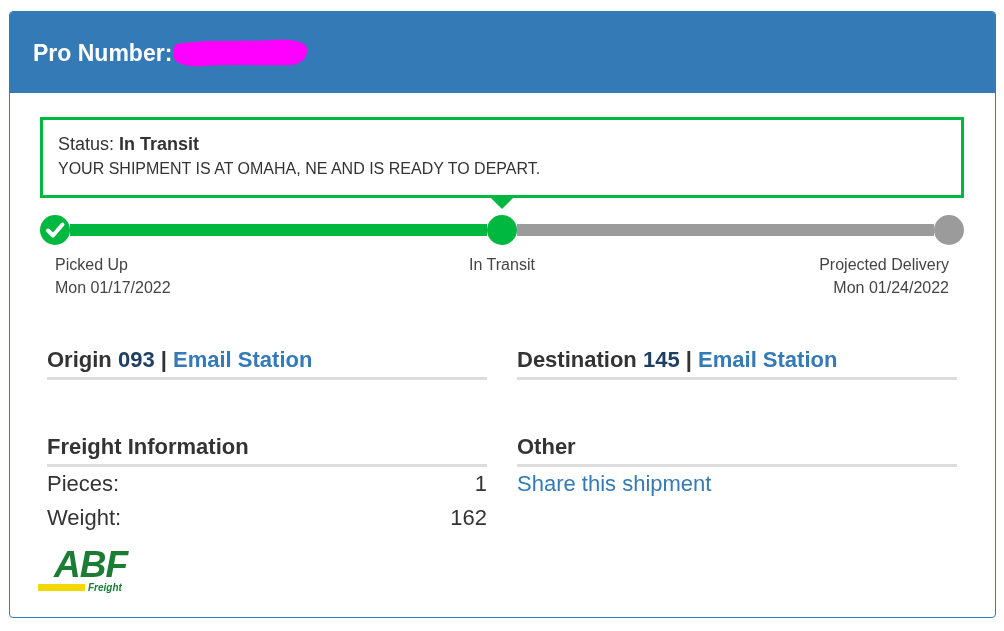 The height and width of the screenshot is (631, 1004). Describe the element at coordinates (113, 288) in the screenshot. I see `step-date: Mon 01/17/2022` at that location.